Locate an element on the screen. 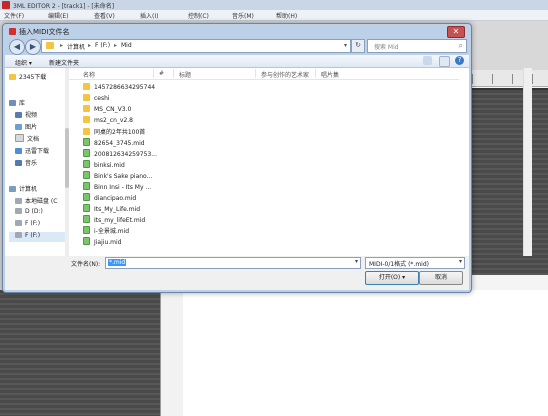 The height and width of the screenshot is (416, 548). sidebar-item-label: D (D:) is located at coordinates (34, 211).